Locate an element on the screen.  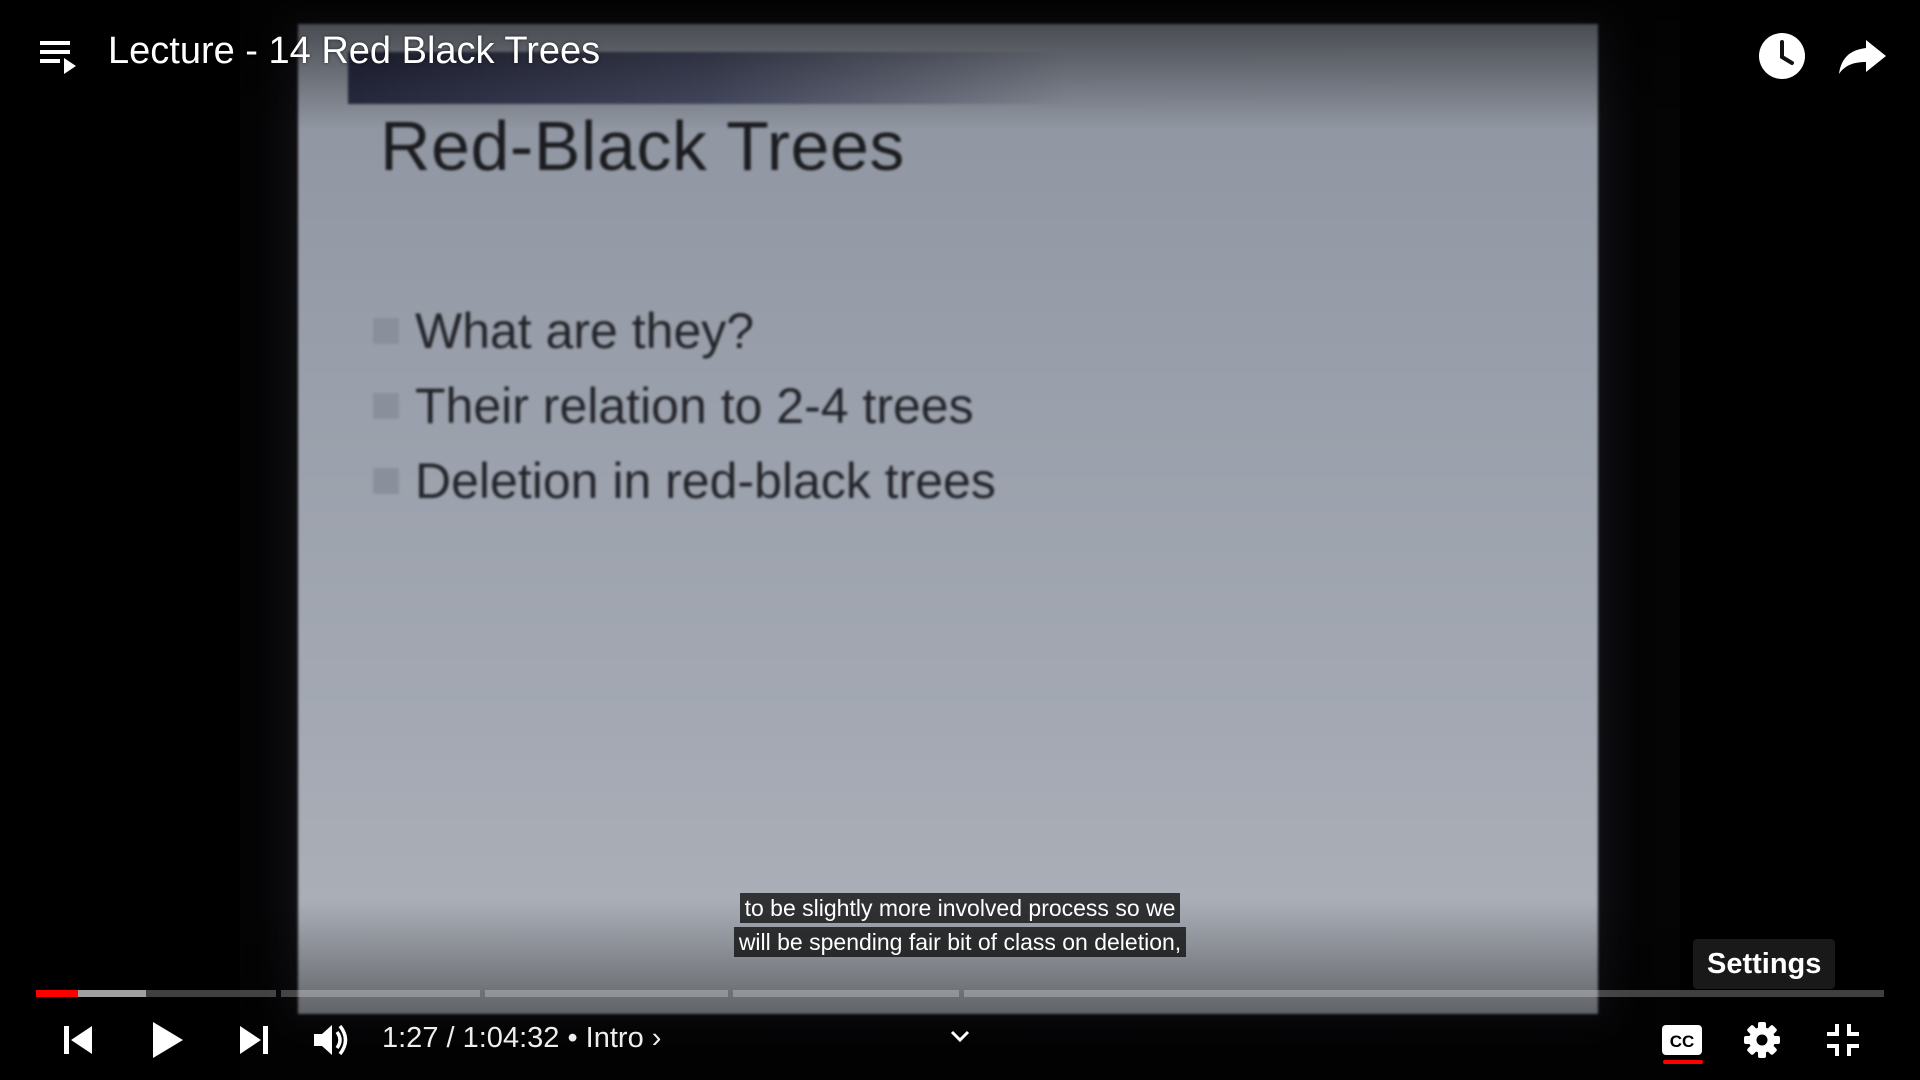
chapter-title: Intro is located at coordinates (614, 1038).